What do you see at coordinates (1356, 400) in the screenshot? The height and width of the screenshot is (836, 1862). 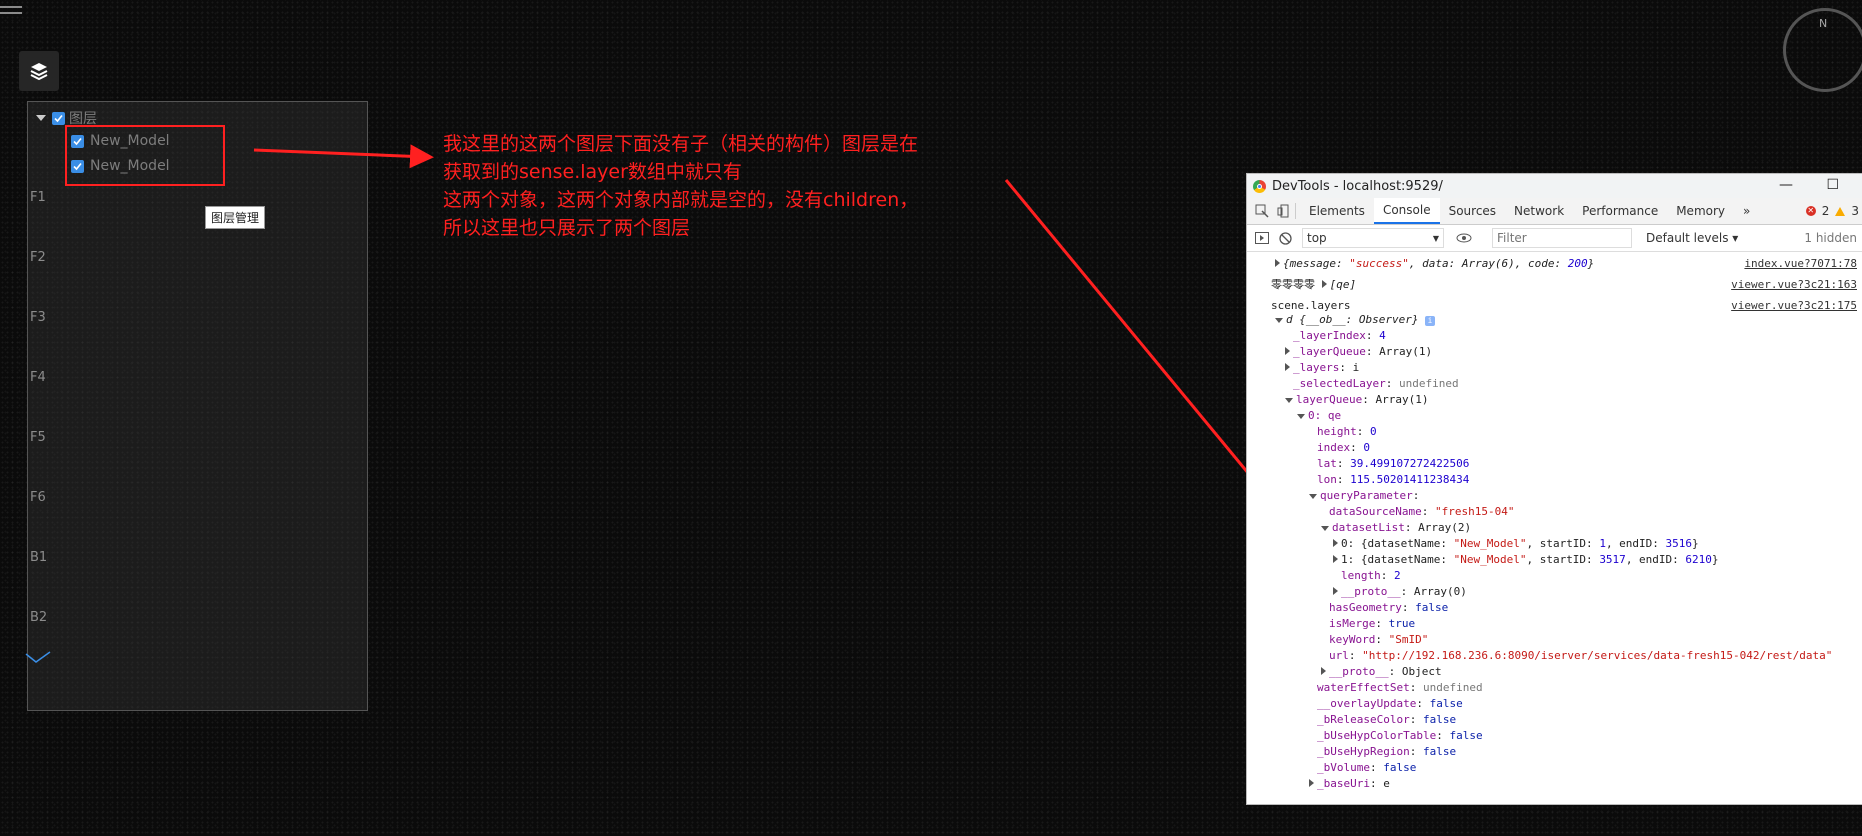 I see `prop-line: layerQueue: Array(1)` at bounding box center [1356, 400].